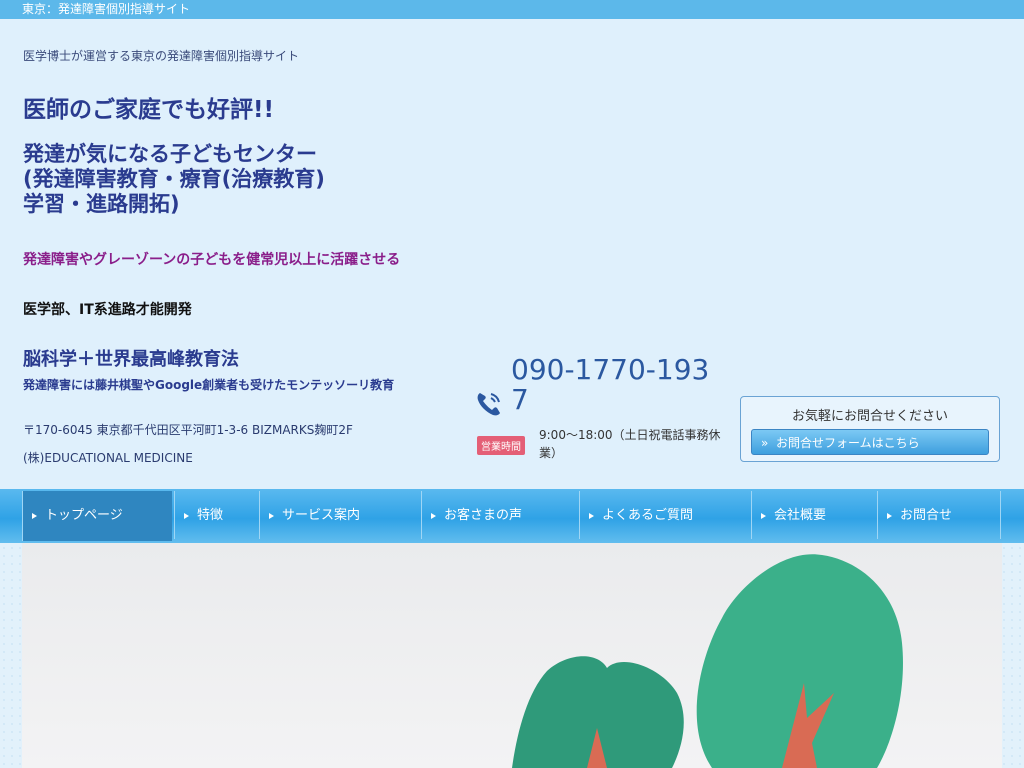 This screenshot has width=1024, height=768. I want to click on nav-item-company: 会社概要, so click(814, 515).